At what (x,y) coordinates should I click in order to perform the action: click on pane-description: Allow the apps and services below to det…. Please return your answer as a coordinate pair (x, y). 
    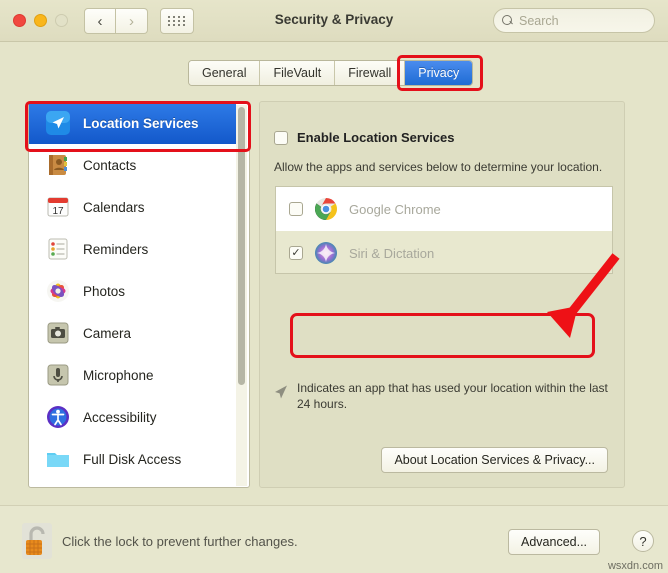
    Looking at the image, I should click on (438, 167).